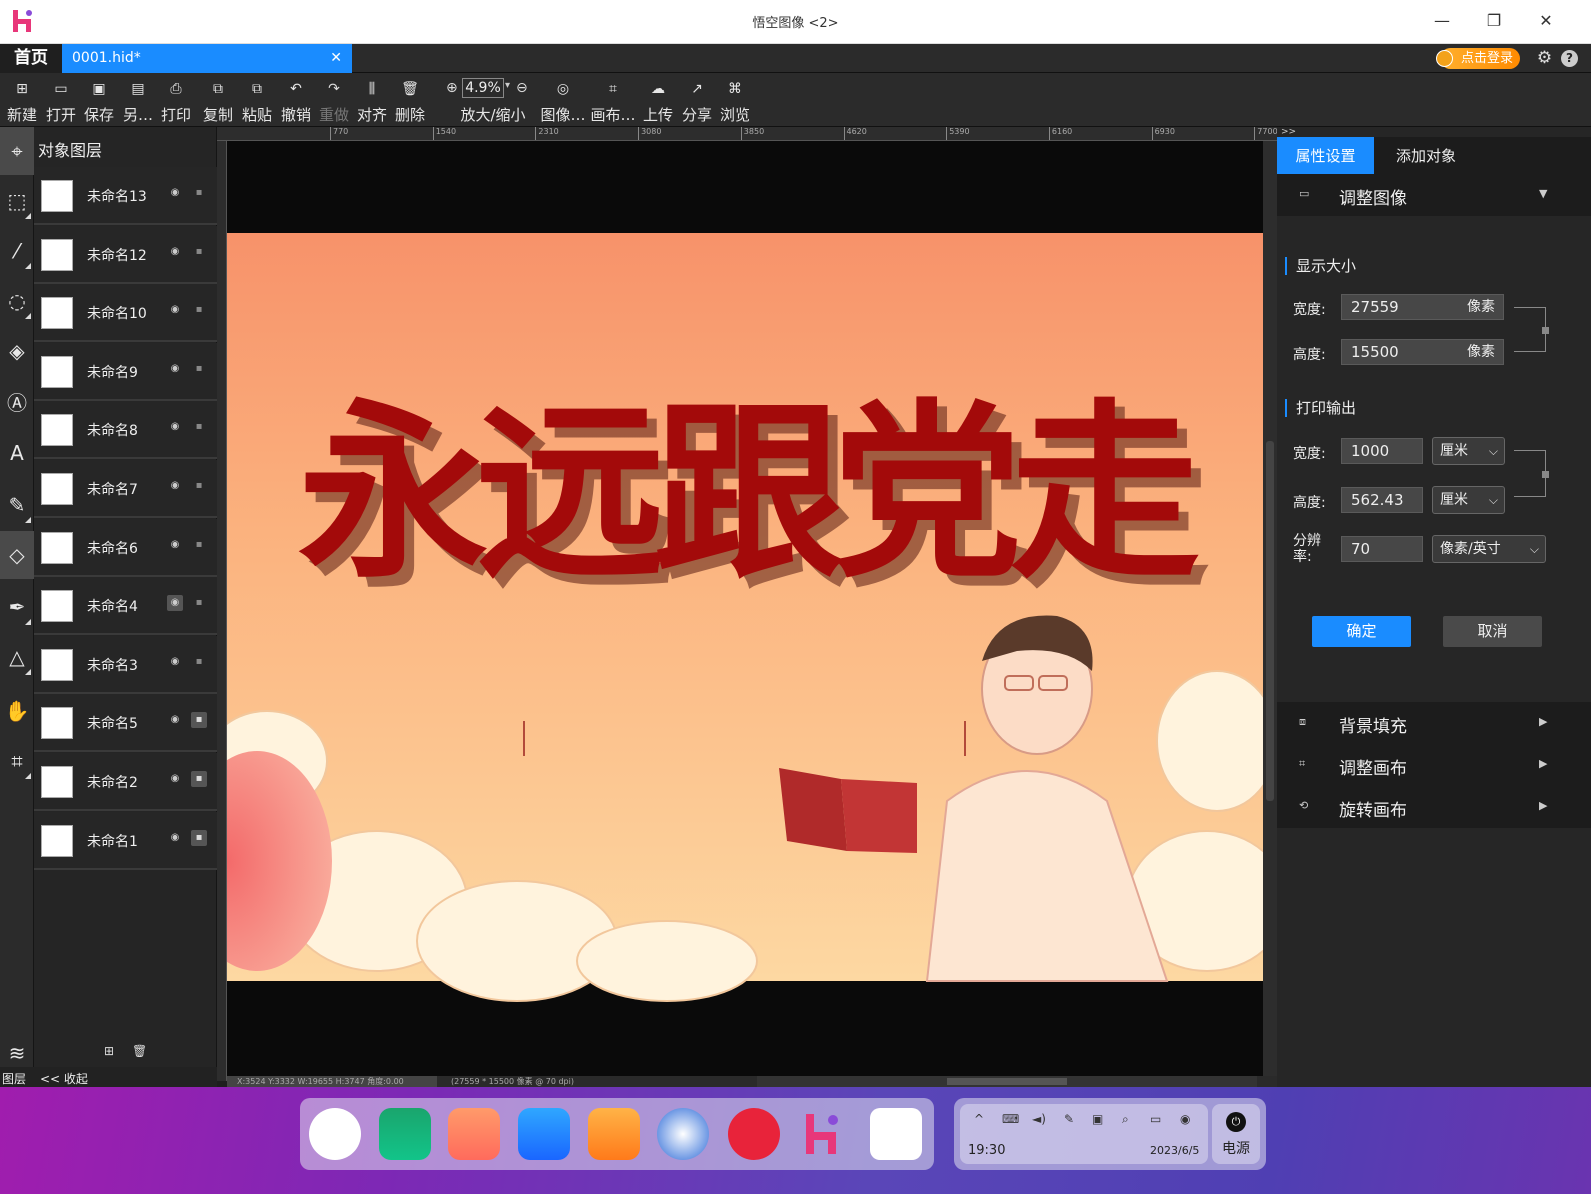 This screenshot has width=1591, height=1194. What do you see at coordinates (683, 1134) in the screenshot?
I see `settings-app-icon` at bounding box center [683, 1134].